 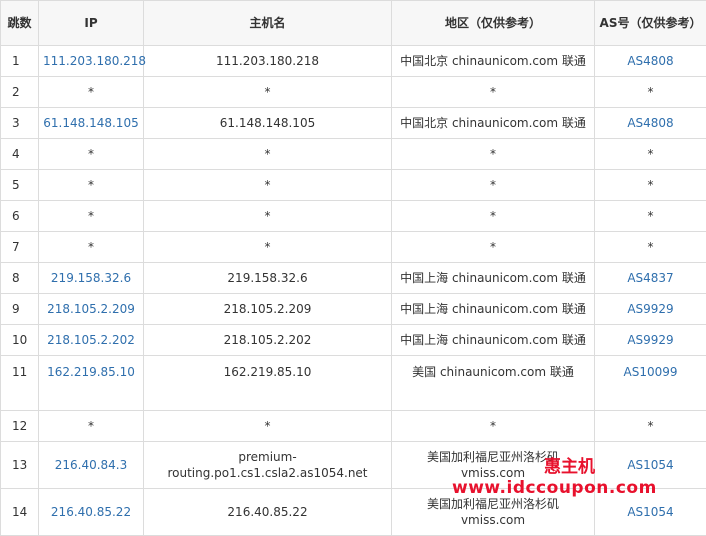 I want to click on ip-link: 219.158.32.6, so click(x=91, y=278).